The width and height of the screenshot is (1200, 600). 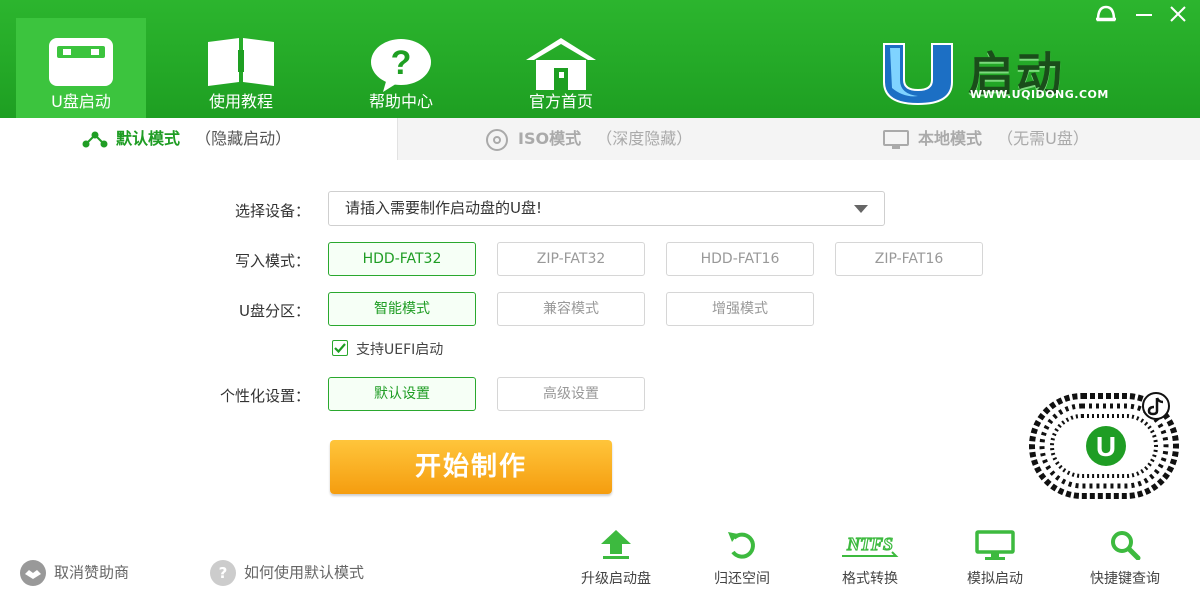 I want to click on tool-upgrade: 升级启动盘, so click(x=616, y=559).